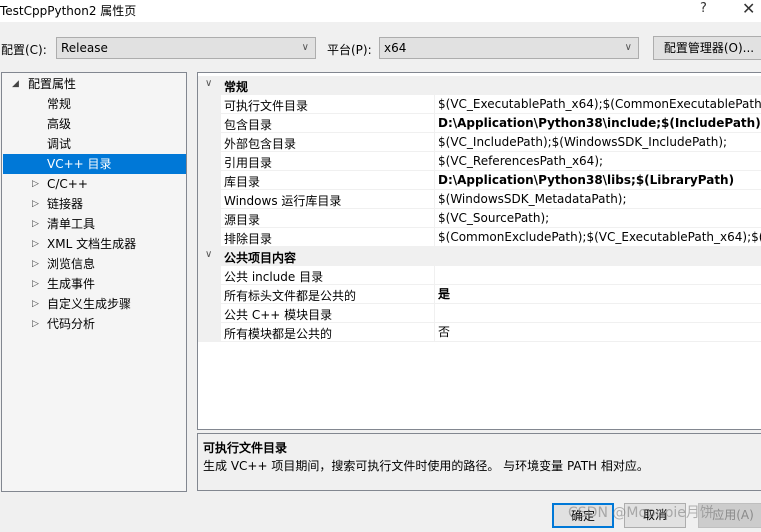  Describe the element at coordinates (94, 144) in the screenshot. I see `tree-item: 调试` at that location.